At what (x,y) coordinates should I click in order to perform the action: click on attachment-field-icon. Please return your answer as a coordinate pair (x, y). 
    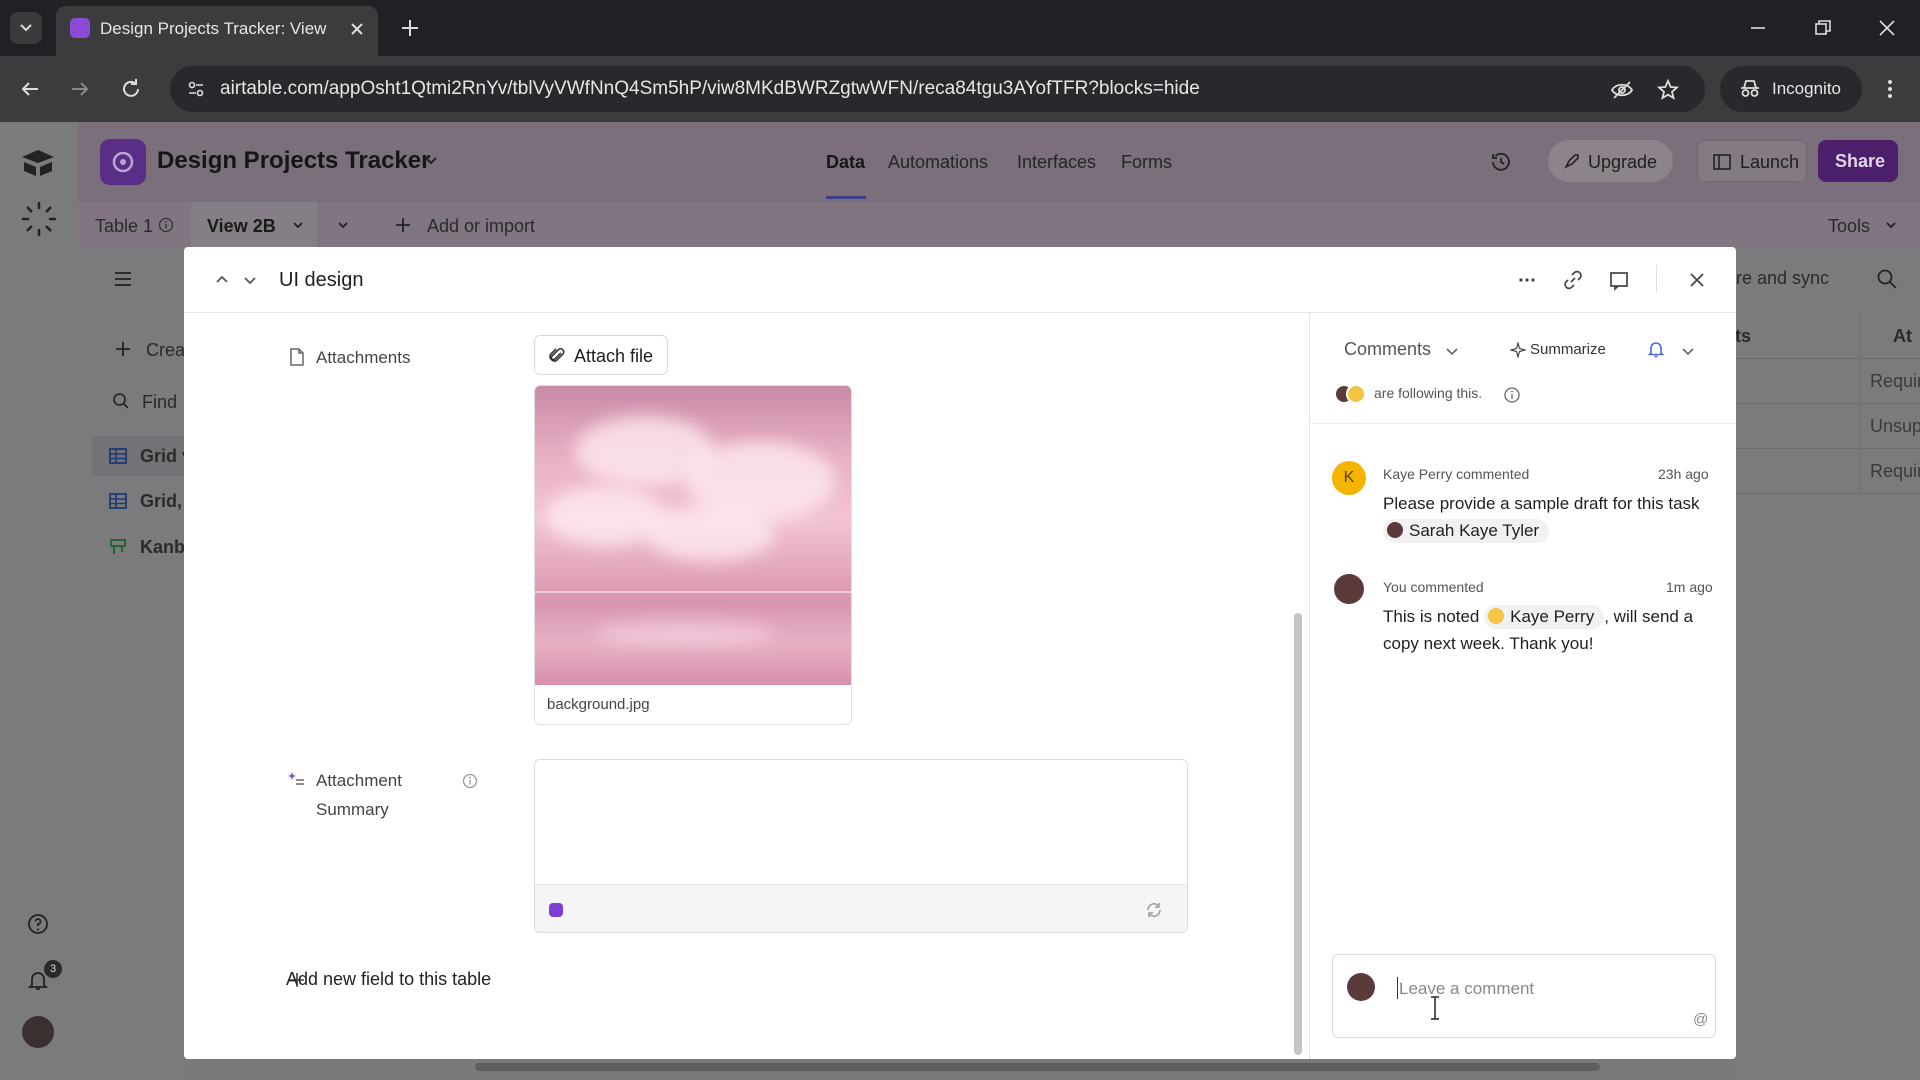
    Looking at the image, I should click on (297, 357).